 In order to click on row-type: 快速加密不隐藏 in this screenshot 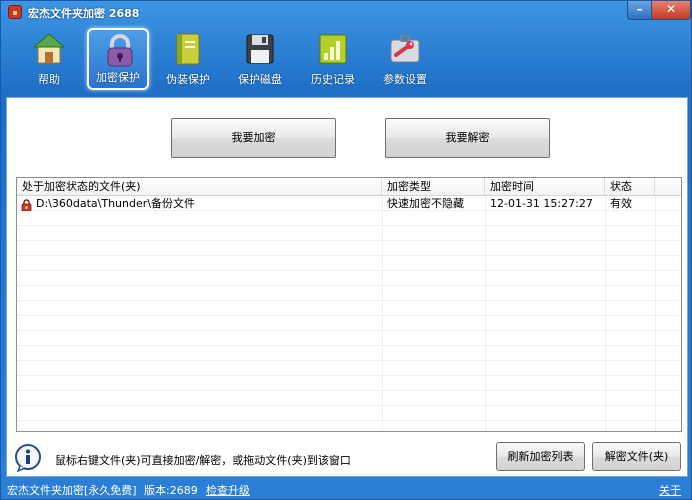, I will do `click(425, 203)`.